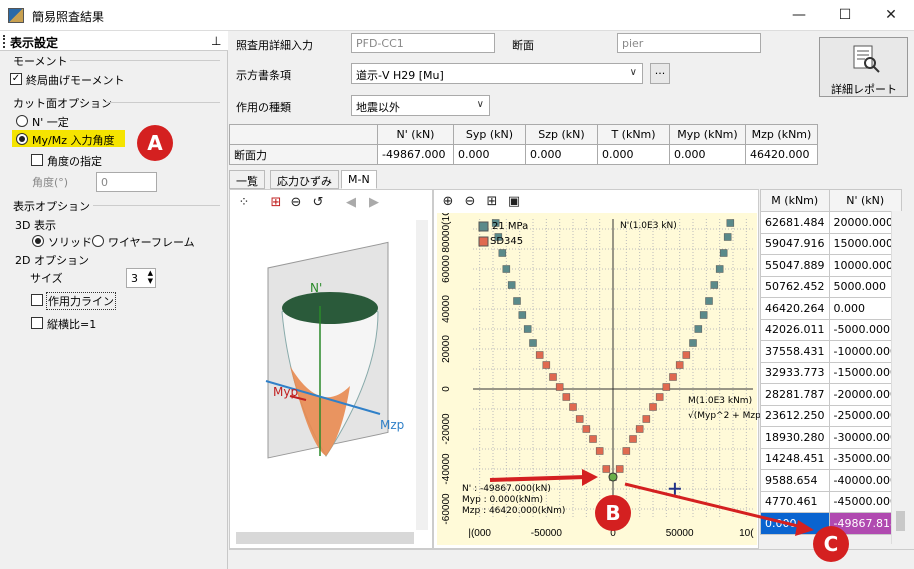  Describe the element at coordinates (155, 143) in the screenshot. I see `callout-a: A` at that location.